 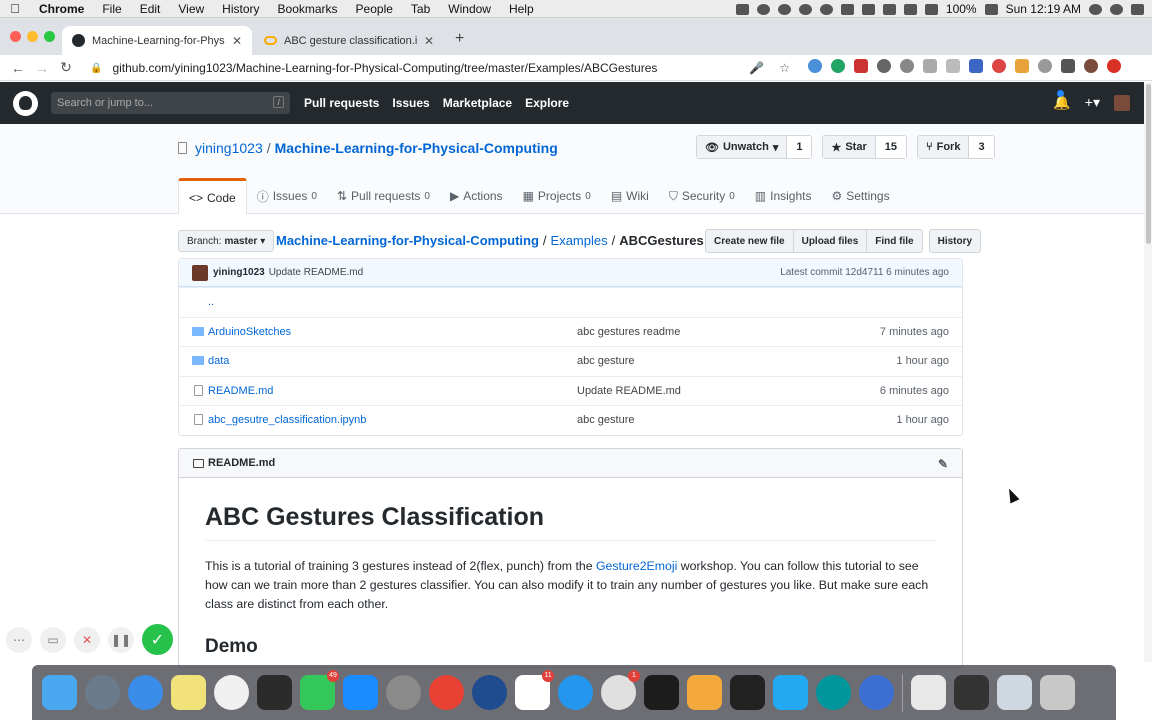 What do you see at coordinates (557, 196) in the screenshot?
I see `tab-projects: ▦ Projects 0` at bounding box center [557, 196].